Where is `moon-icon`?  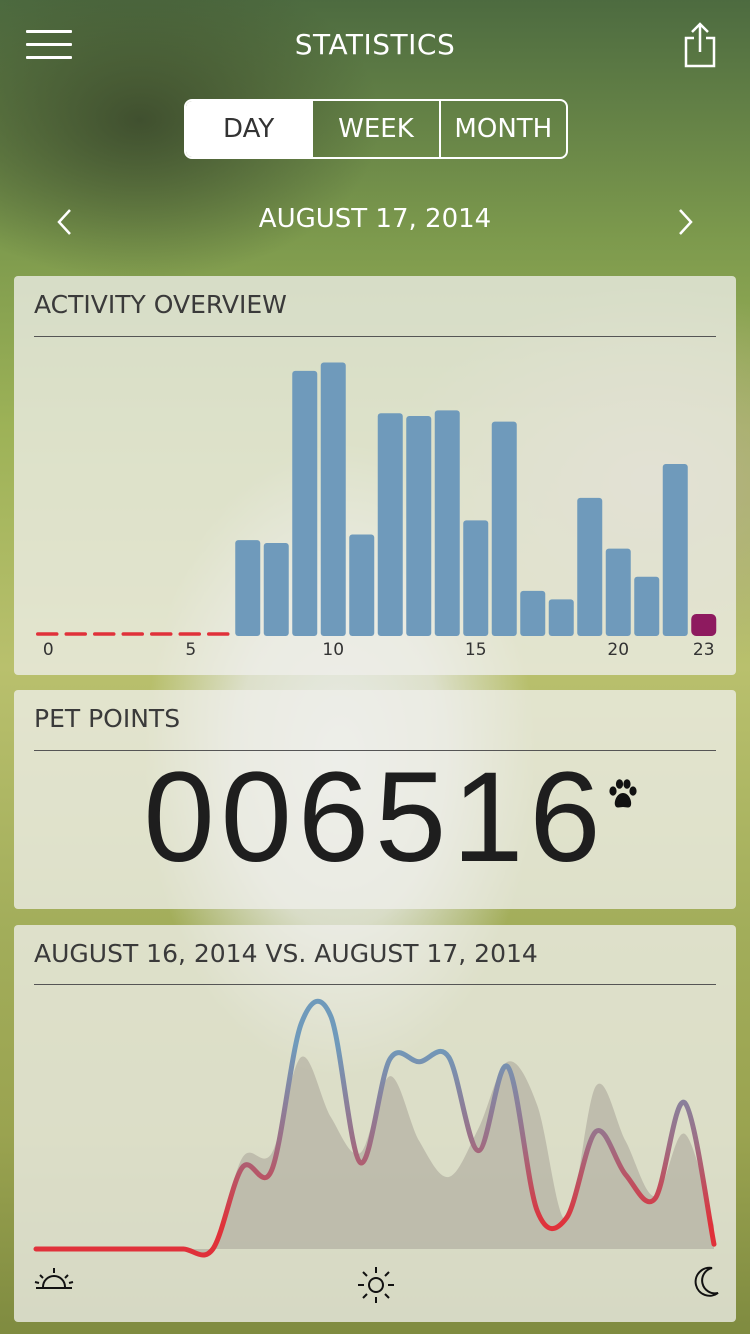 moon-icon is located at coordinates (706, 1281).